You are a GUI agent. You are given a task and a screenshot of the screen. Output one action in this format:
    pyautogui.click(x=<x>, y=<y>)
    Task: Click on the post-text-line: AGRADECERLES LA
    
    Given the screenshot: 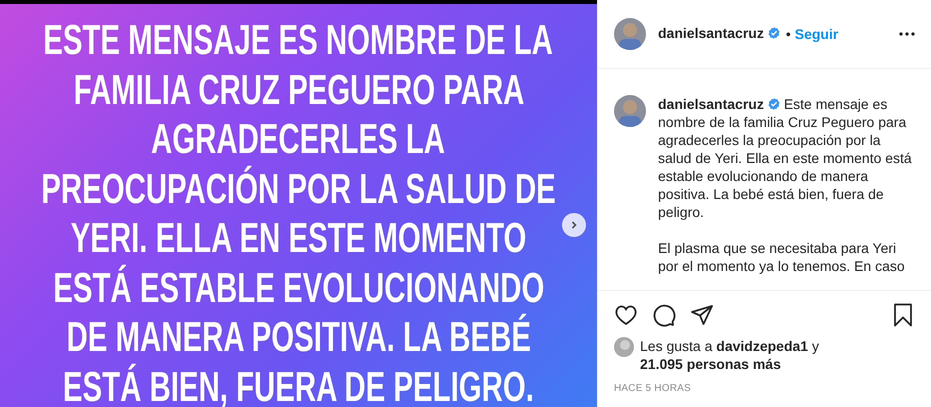 What is the action you would take?
    pyautogui.click(x=299, y=139)
    